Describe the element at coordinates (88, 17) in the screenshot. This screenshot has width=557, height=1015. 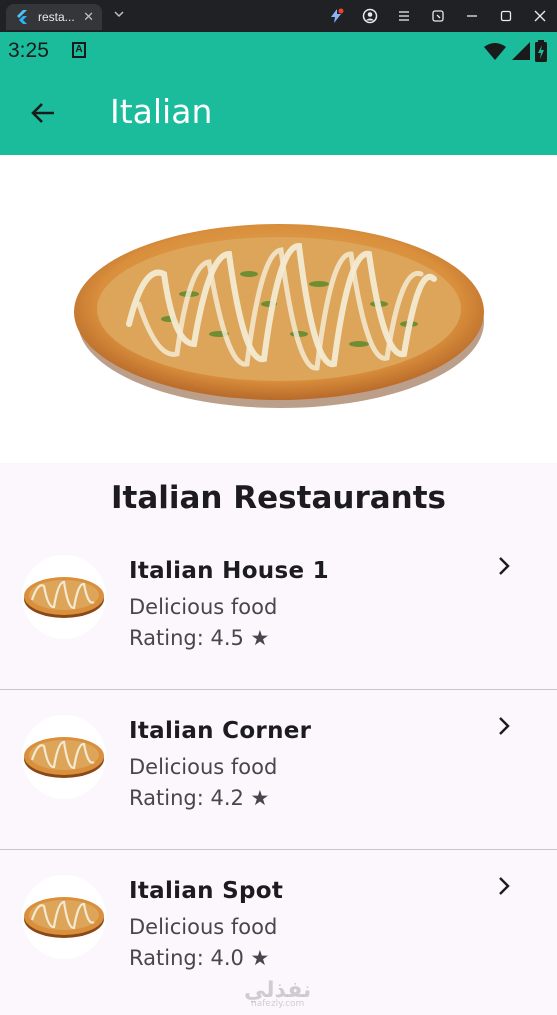
I see `tab-close-button: ✕` at that location.